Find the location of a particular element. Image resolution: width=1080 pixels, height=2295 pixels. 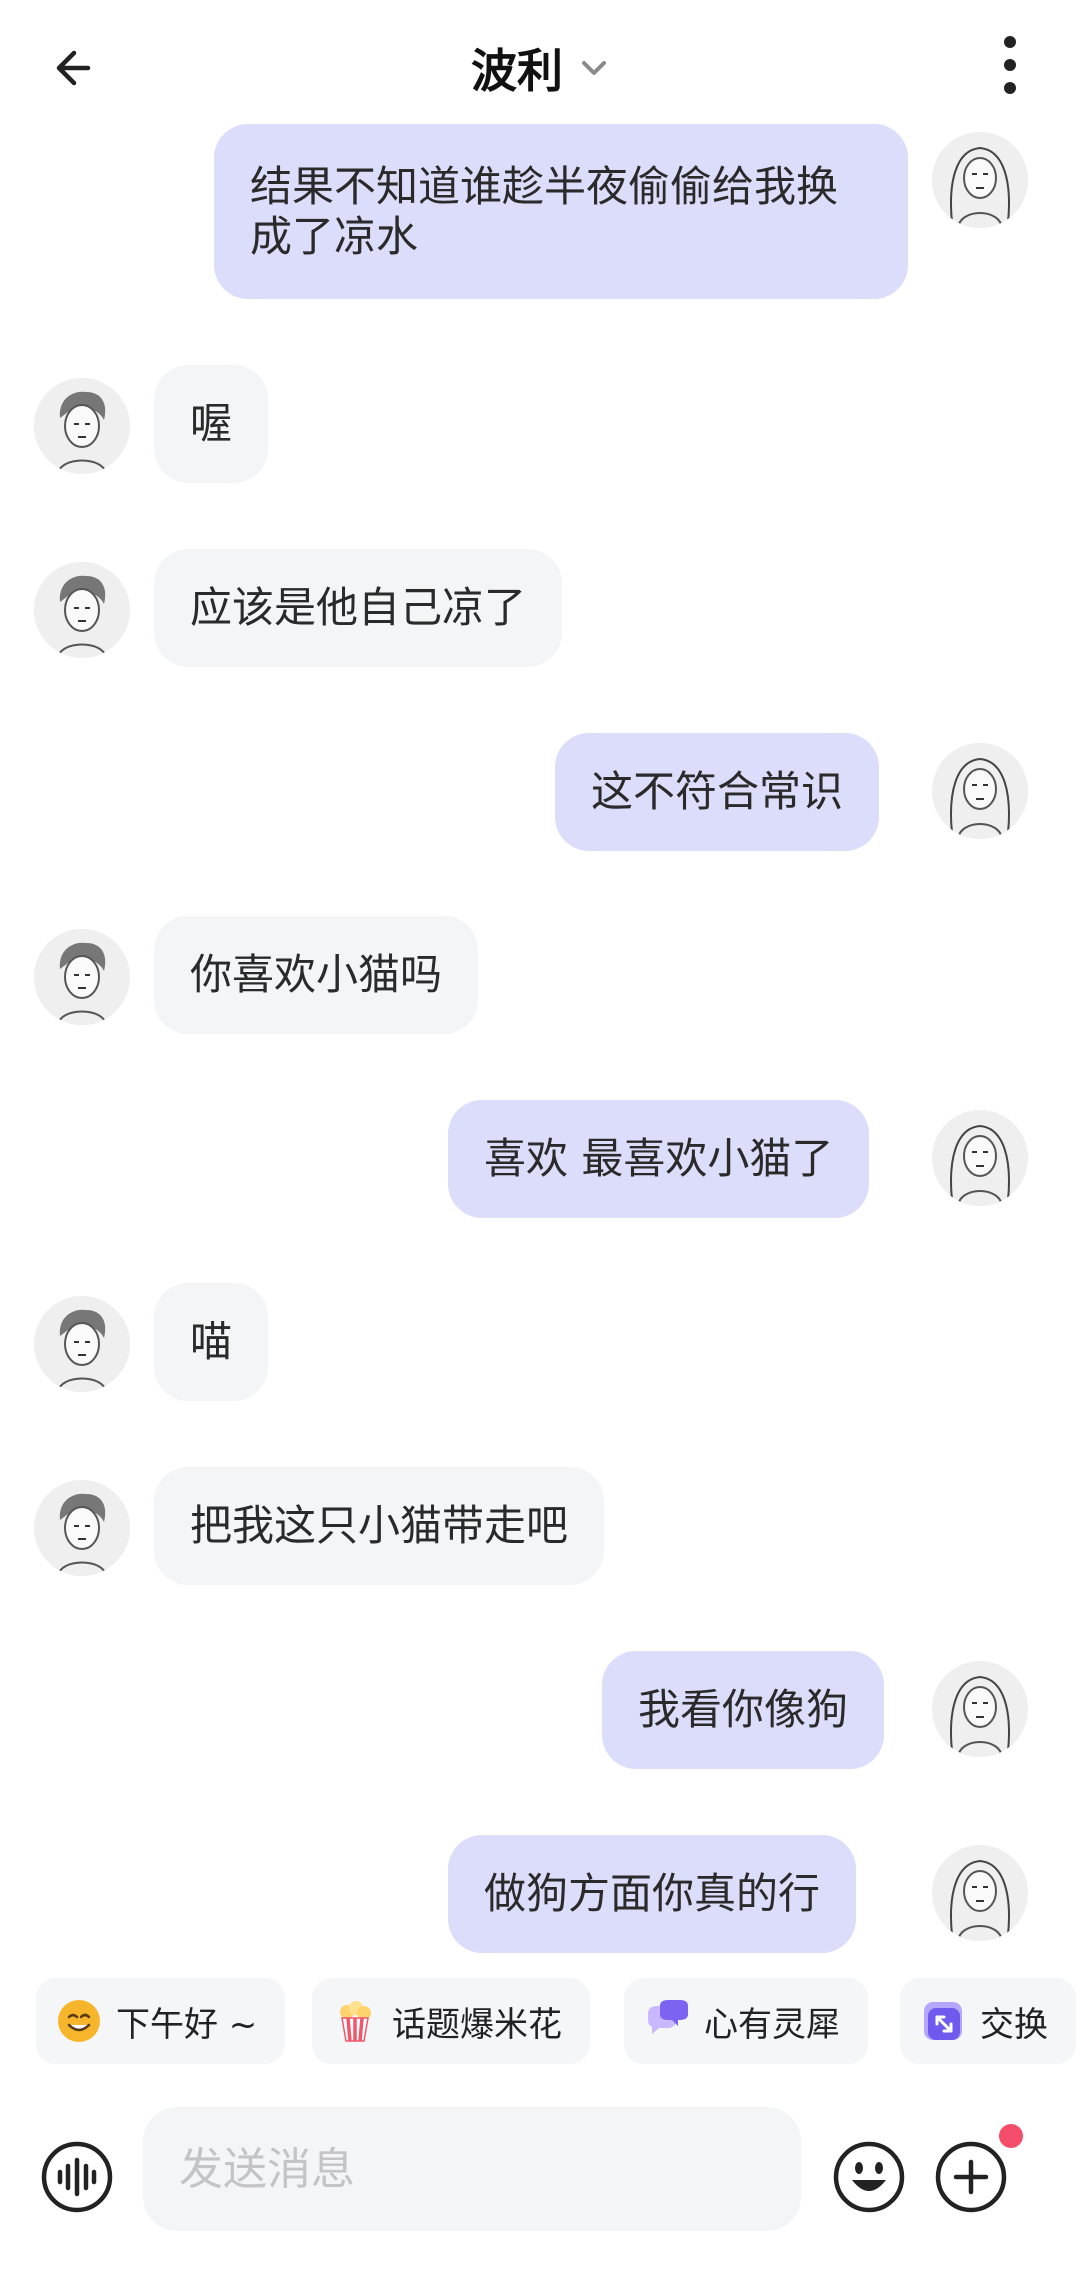

chip-label: 交换 is located at coordinates (1014, 2024).